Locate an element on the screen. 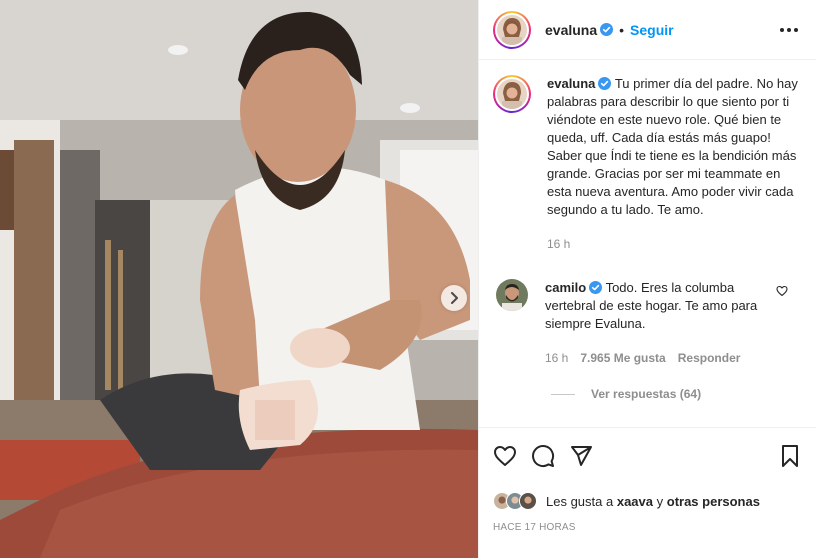 This screenshot has height=558, width=816. likes-joiner: y is located at coordinates (660, 501).